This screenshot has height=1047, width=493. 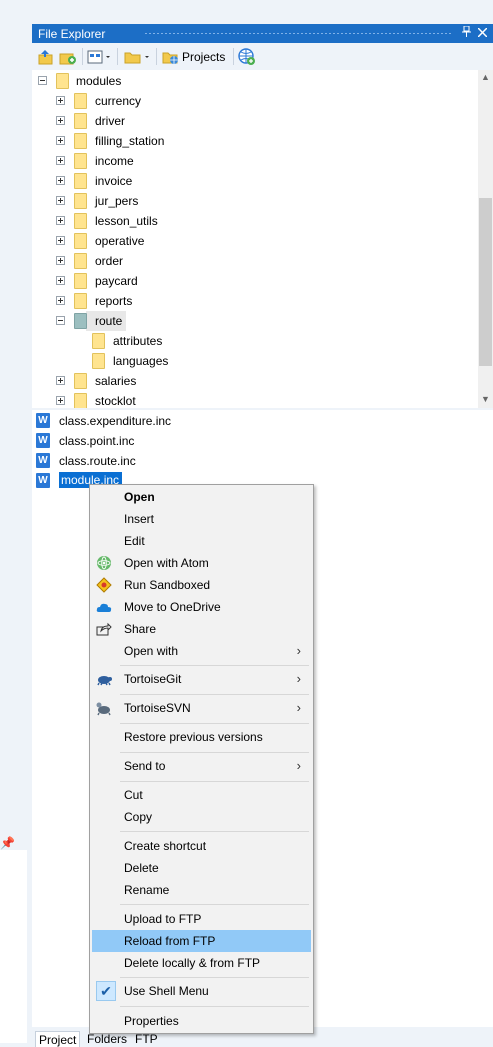 I want to click on tree-item: operative, so click(x=255, y=241).